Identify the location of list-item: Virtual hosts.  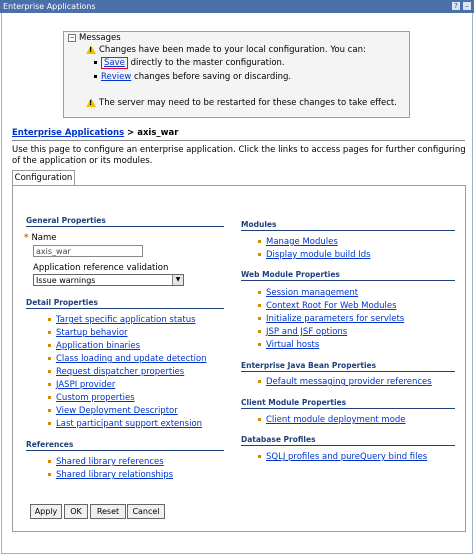
(288, 345).